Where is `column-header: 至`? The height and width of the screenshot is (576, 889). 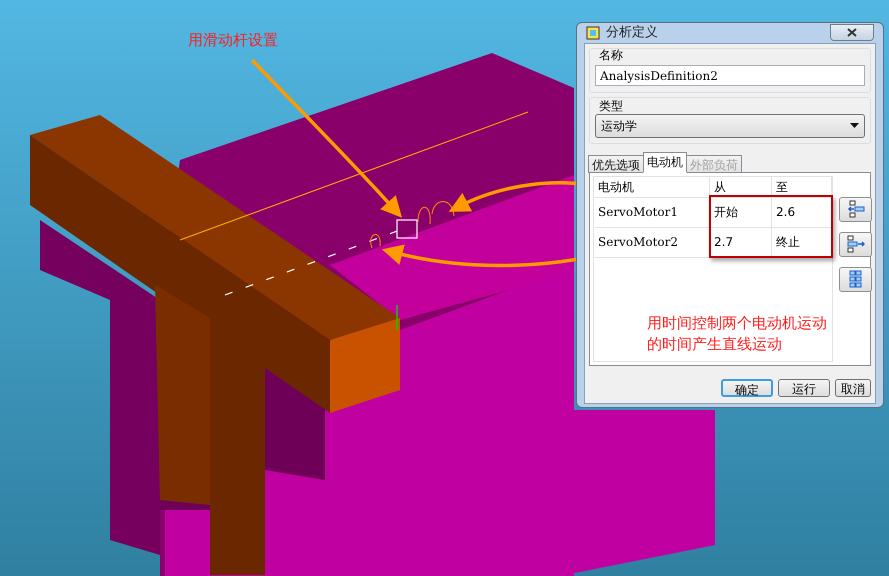 column-header: 至 is located at coordinates (802, 186).